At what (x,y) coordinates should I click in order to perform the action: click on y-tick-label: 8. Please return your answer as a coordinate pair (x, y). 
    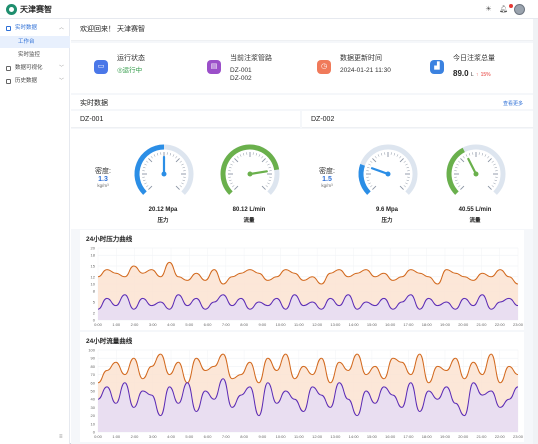
    Looking at the image, I should click on (94, 291).